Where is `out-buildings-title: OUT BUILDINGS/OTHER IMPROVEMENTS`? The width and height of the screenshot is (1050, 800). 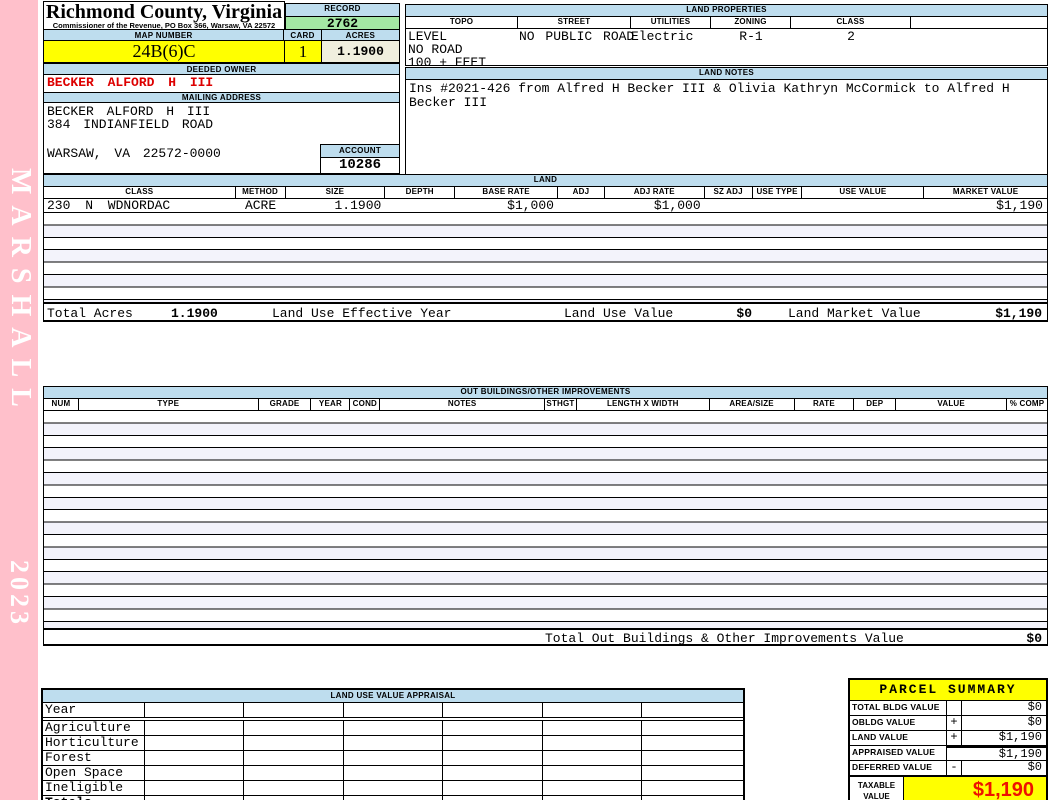
out-buildings-title: OUT BUILDINGS/OTHER IMPROVEMENTS is located at coordinates (545, 392).